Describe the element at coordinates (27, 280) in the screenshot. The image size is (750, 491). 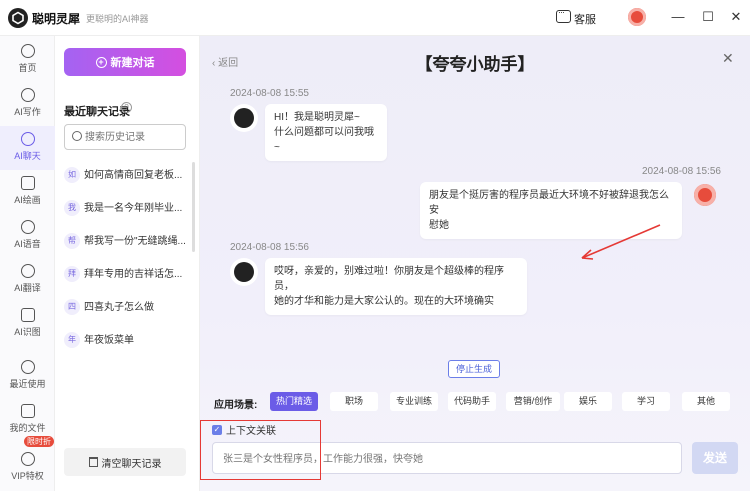
I see `rail-item-ai-translate: AI翻译` at that location.